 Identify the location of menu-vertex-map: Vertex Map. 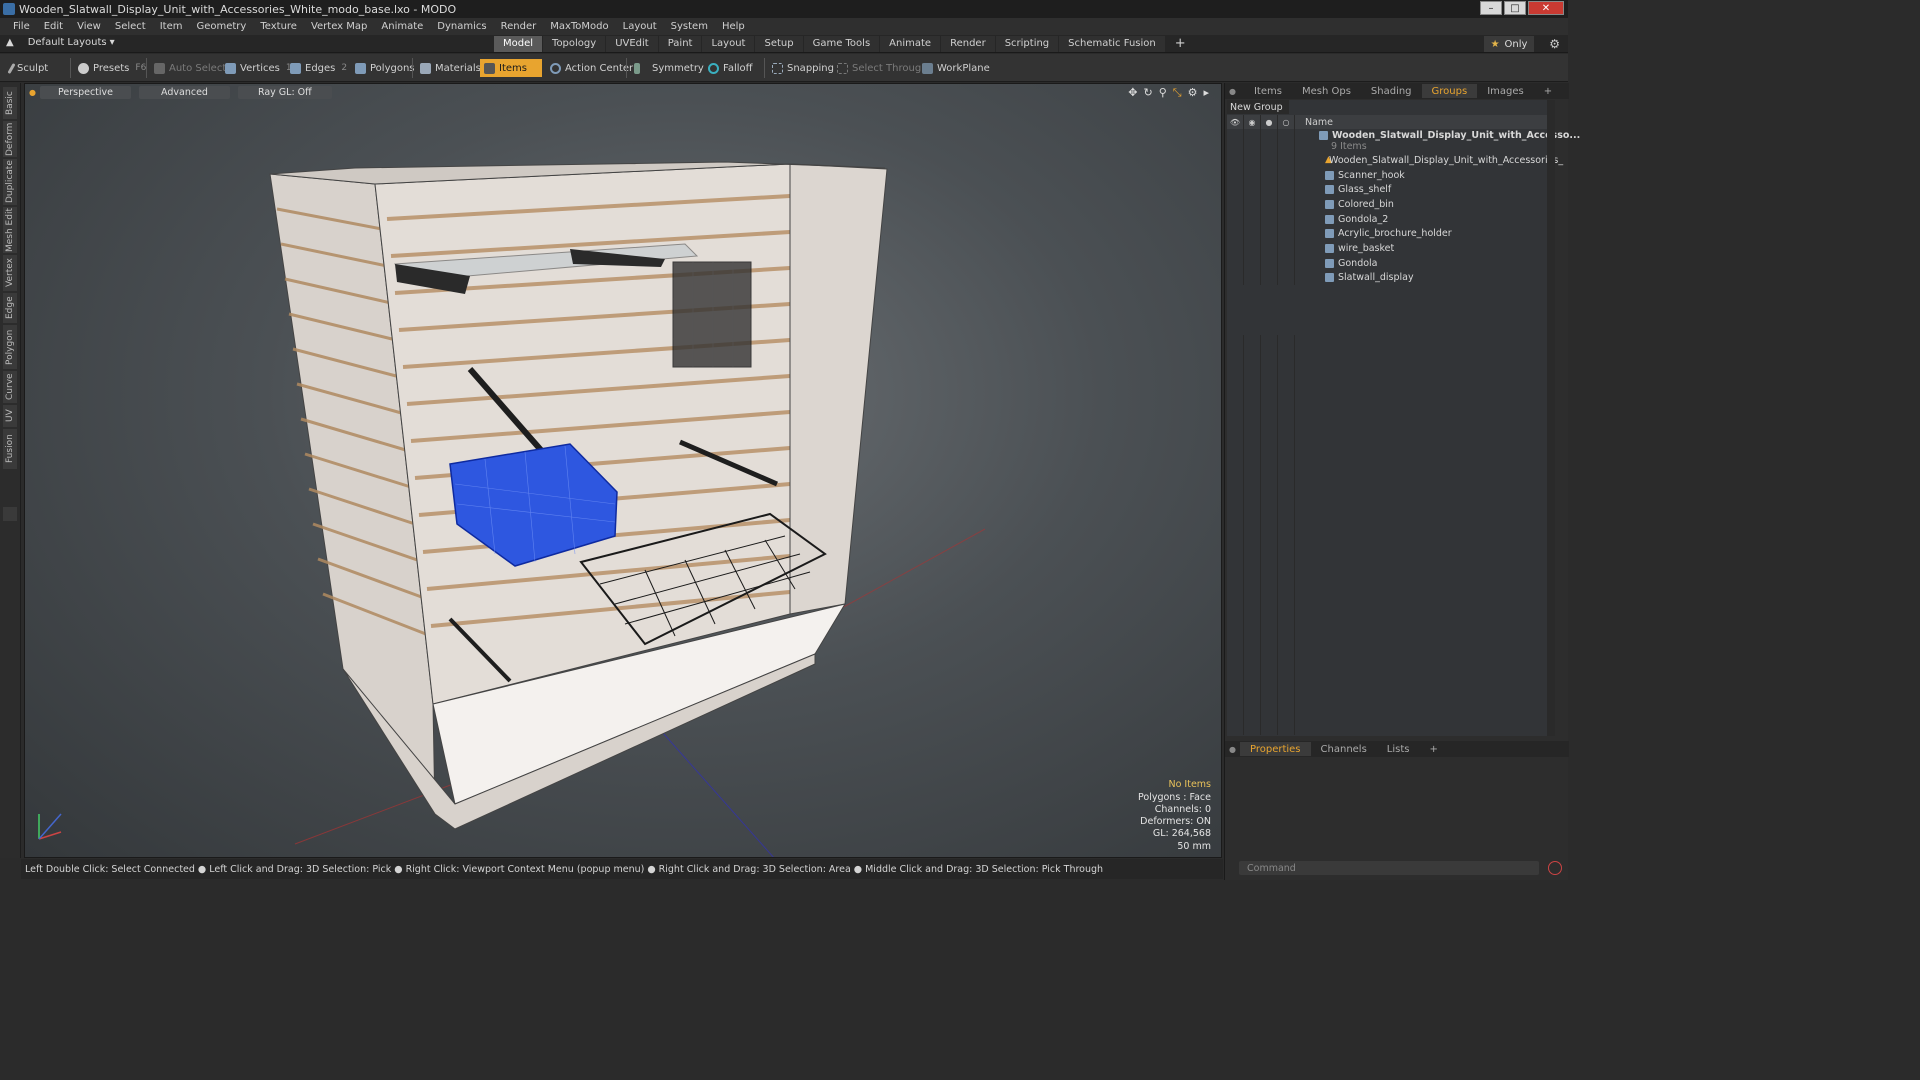
(339, 26).